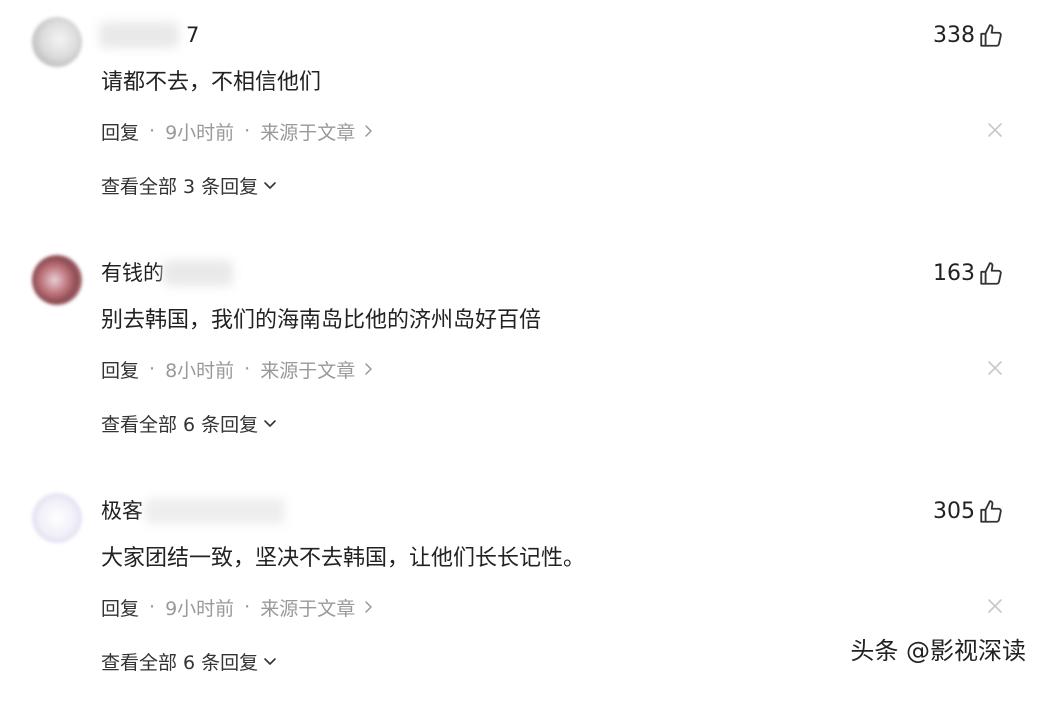 The width and height of the screenshot is (1046, 714). I want to click on username: 7, so click(192, 35).